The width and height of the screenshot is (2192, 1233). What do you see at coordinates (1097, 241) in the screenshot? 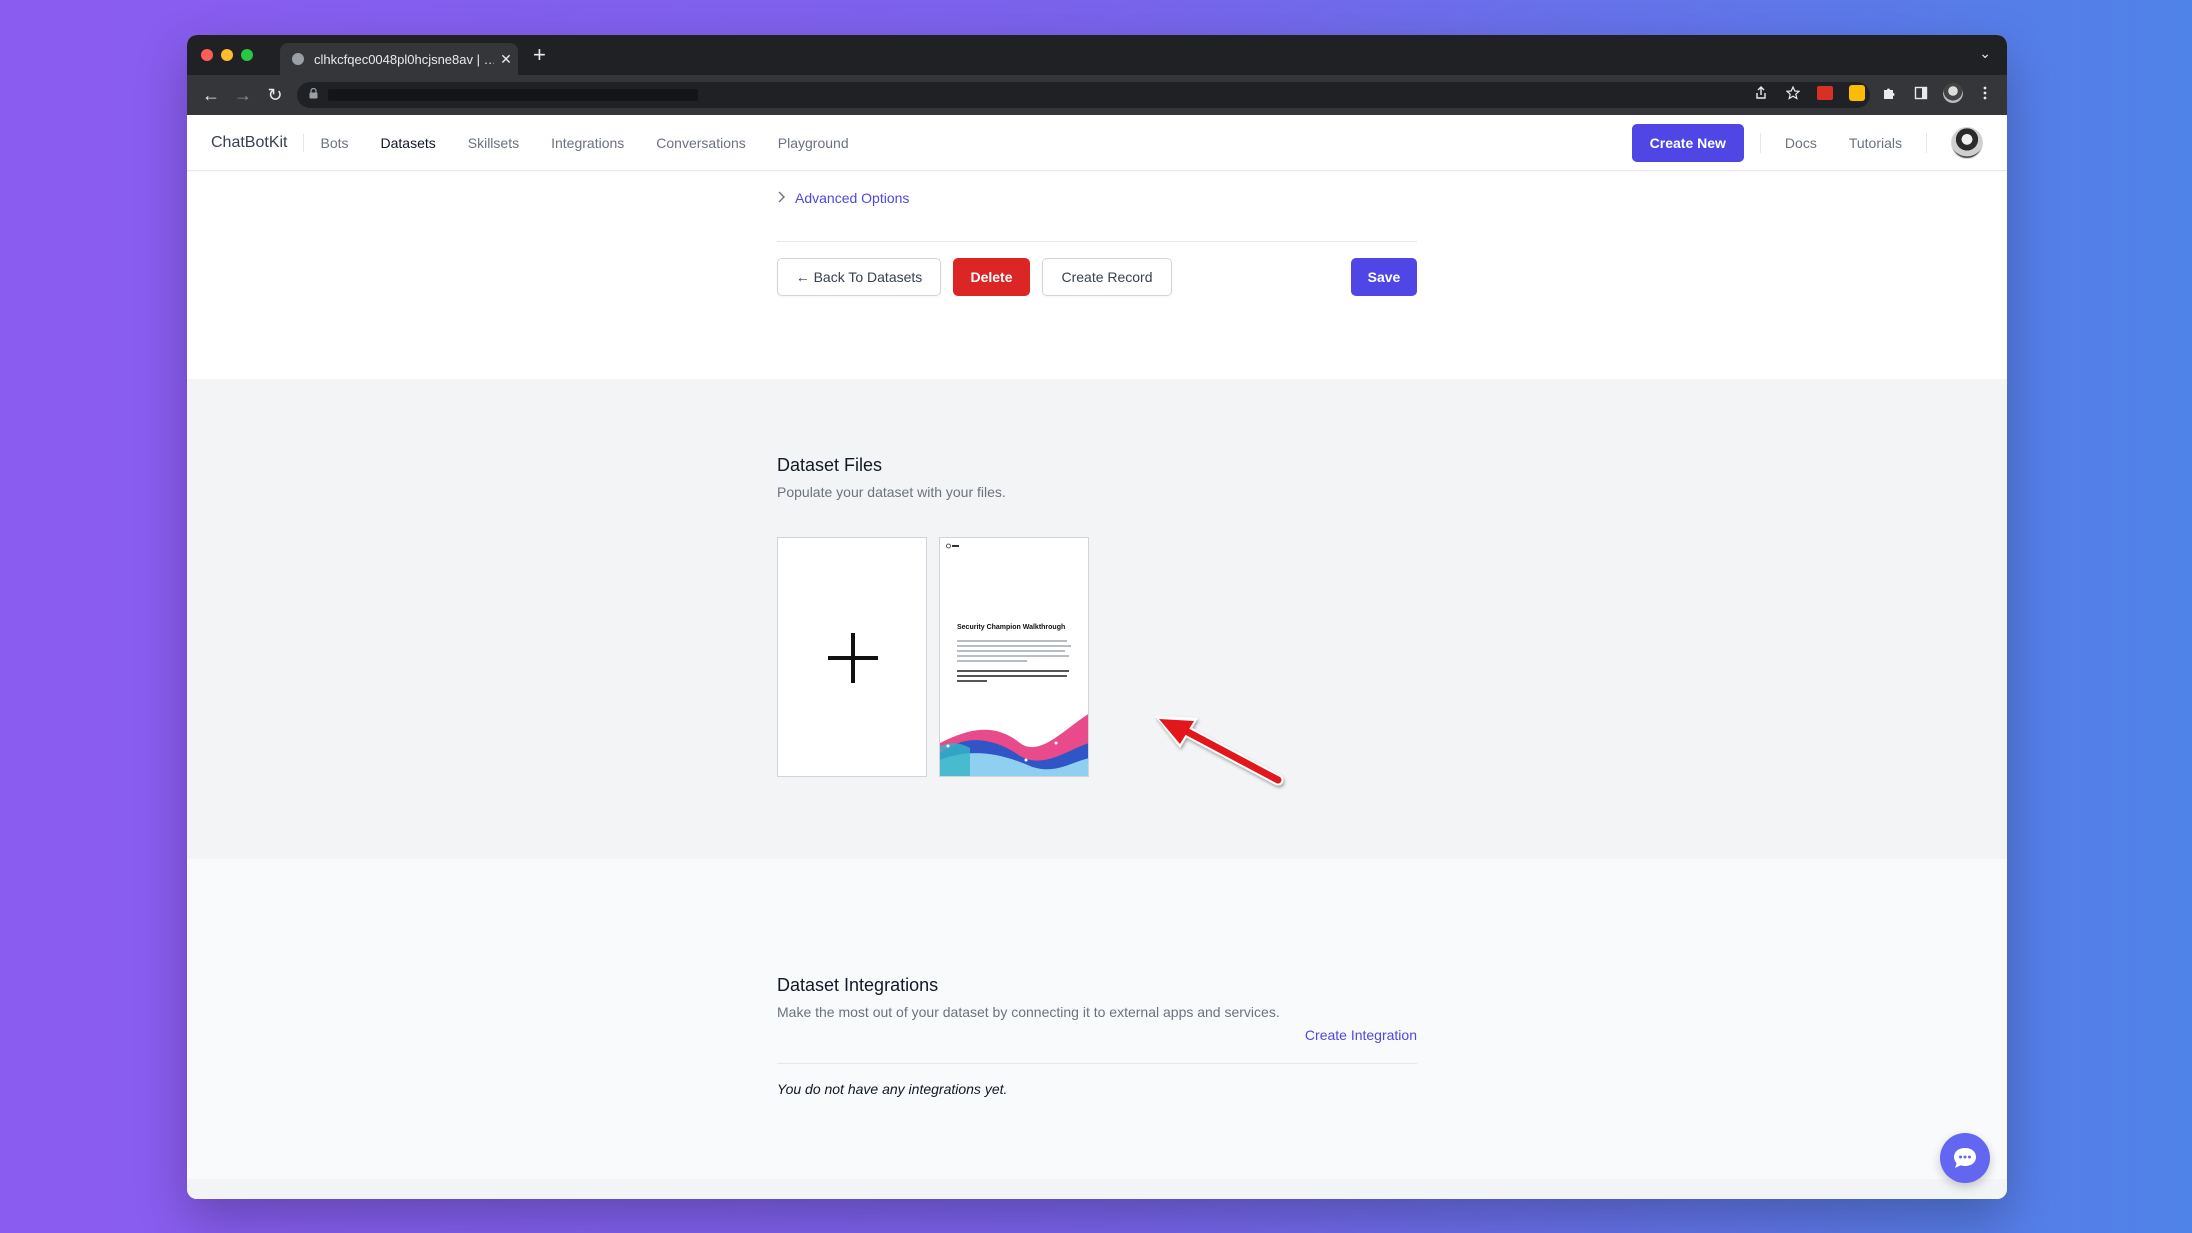
I see `form-divider` at bounding box center [1097, 241].